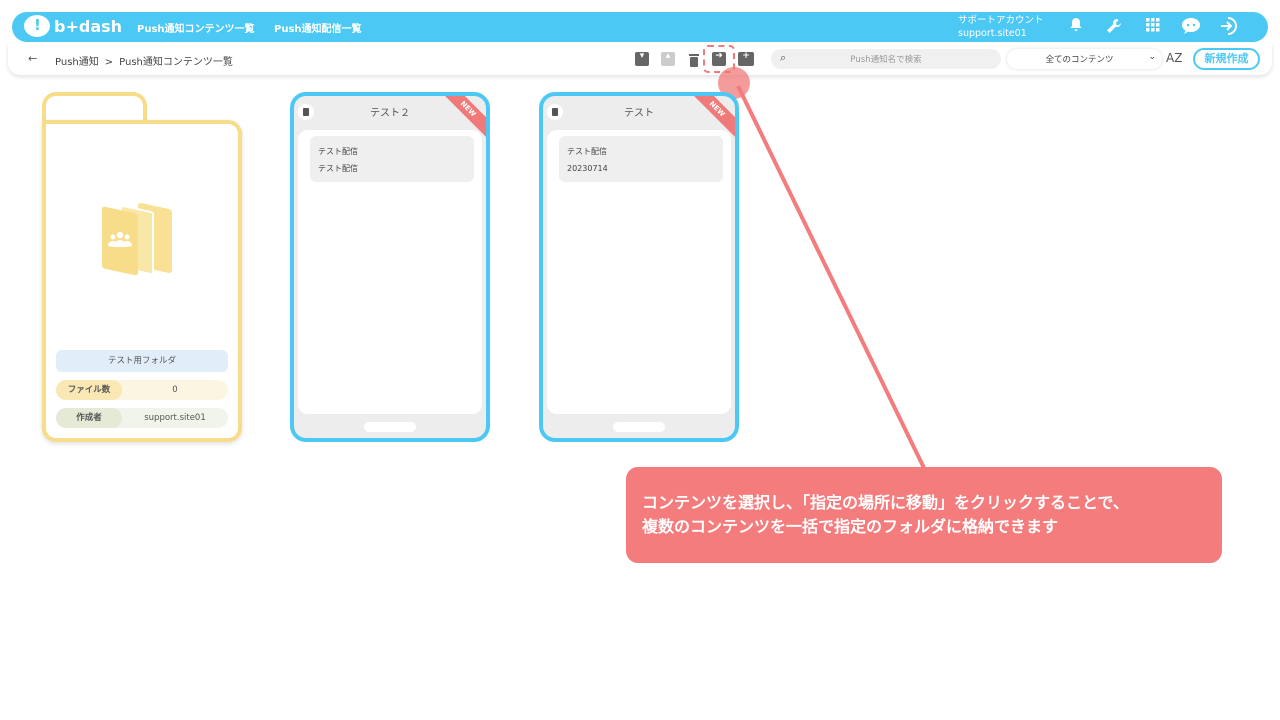 This screenshot has height=720, width=1280. What do you see at coordinates (831, 277) in the screenshot?
I see `annotation-pointer-line` at bounding box center [831, 277].